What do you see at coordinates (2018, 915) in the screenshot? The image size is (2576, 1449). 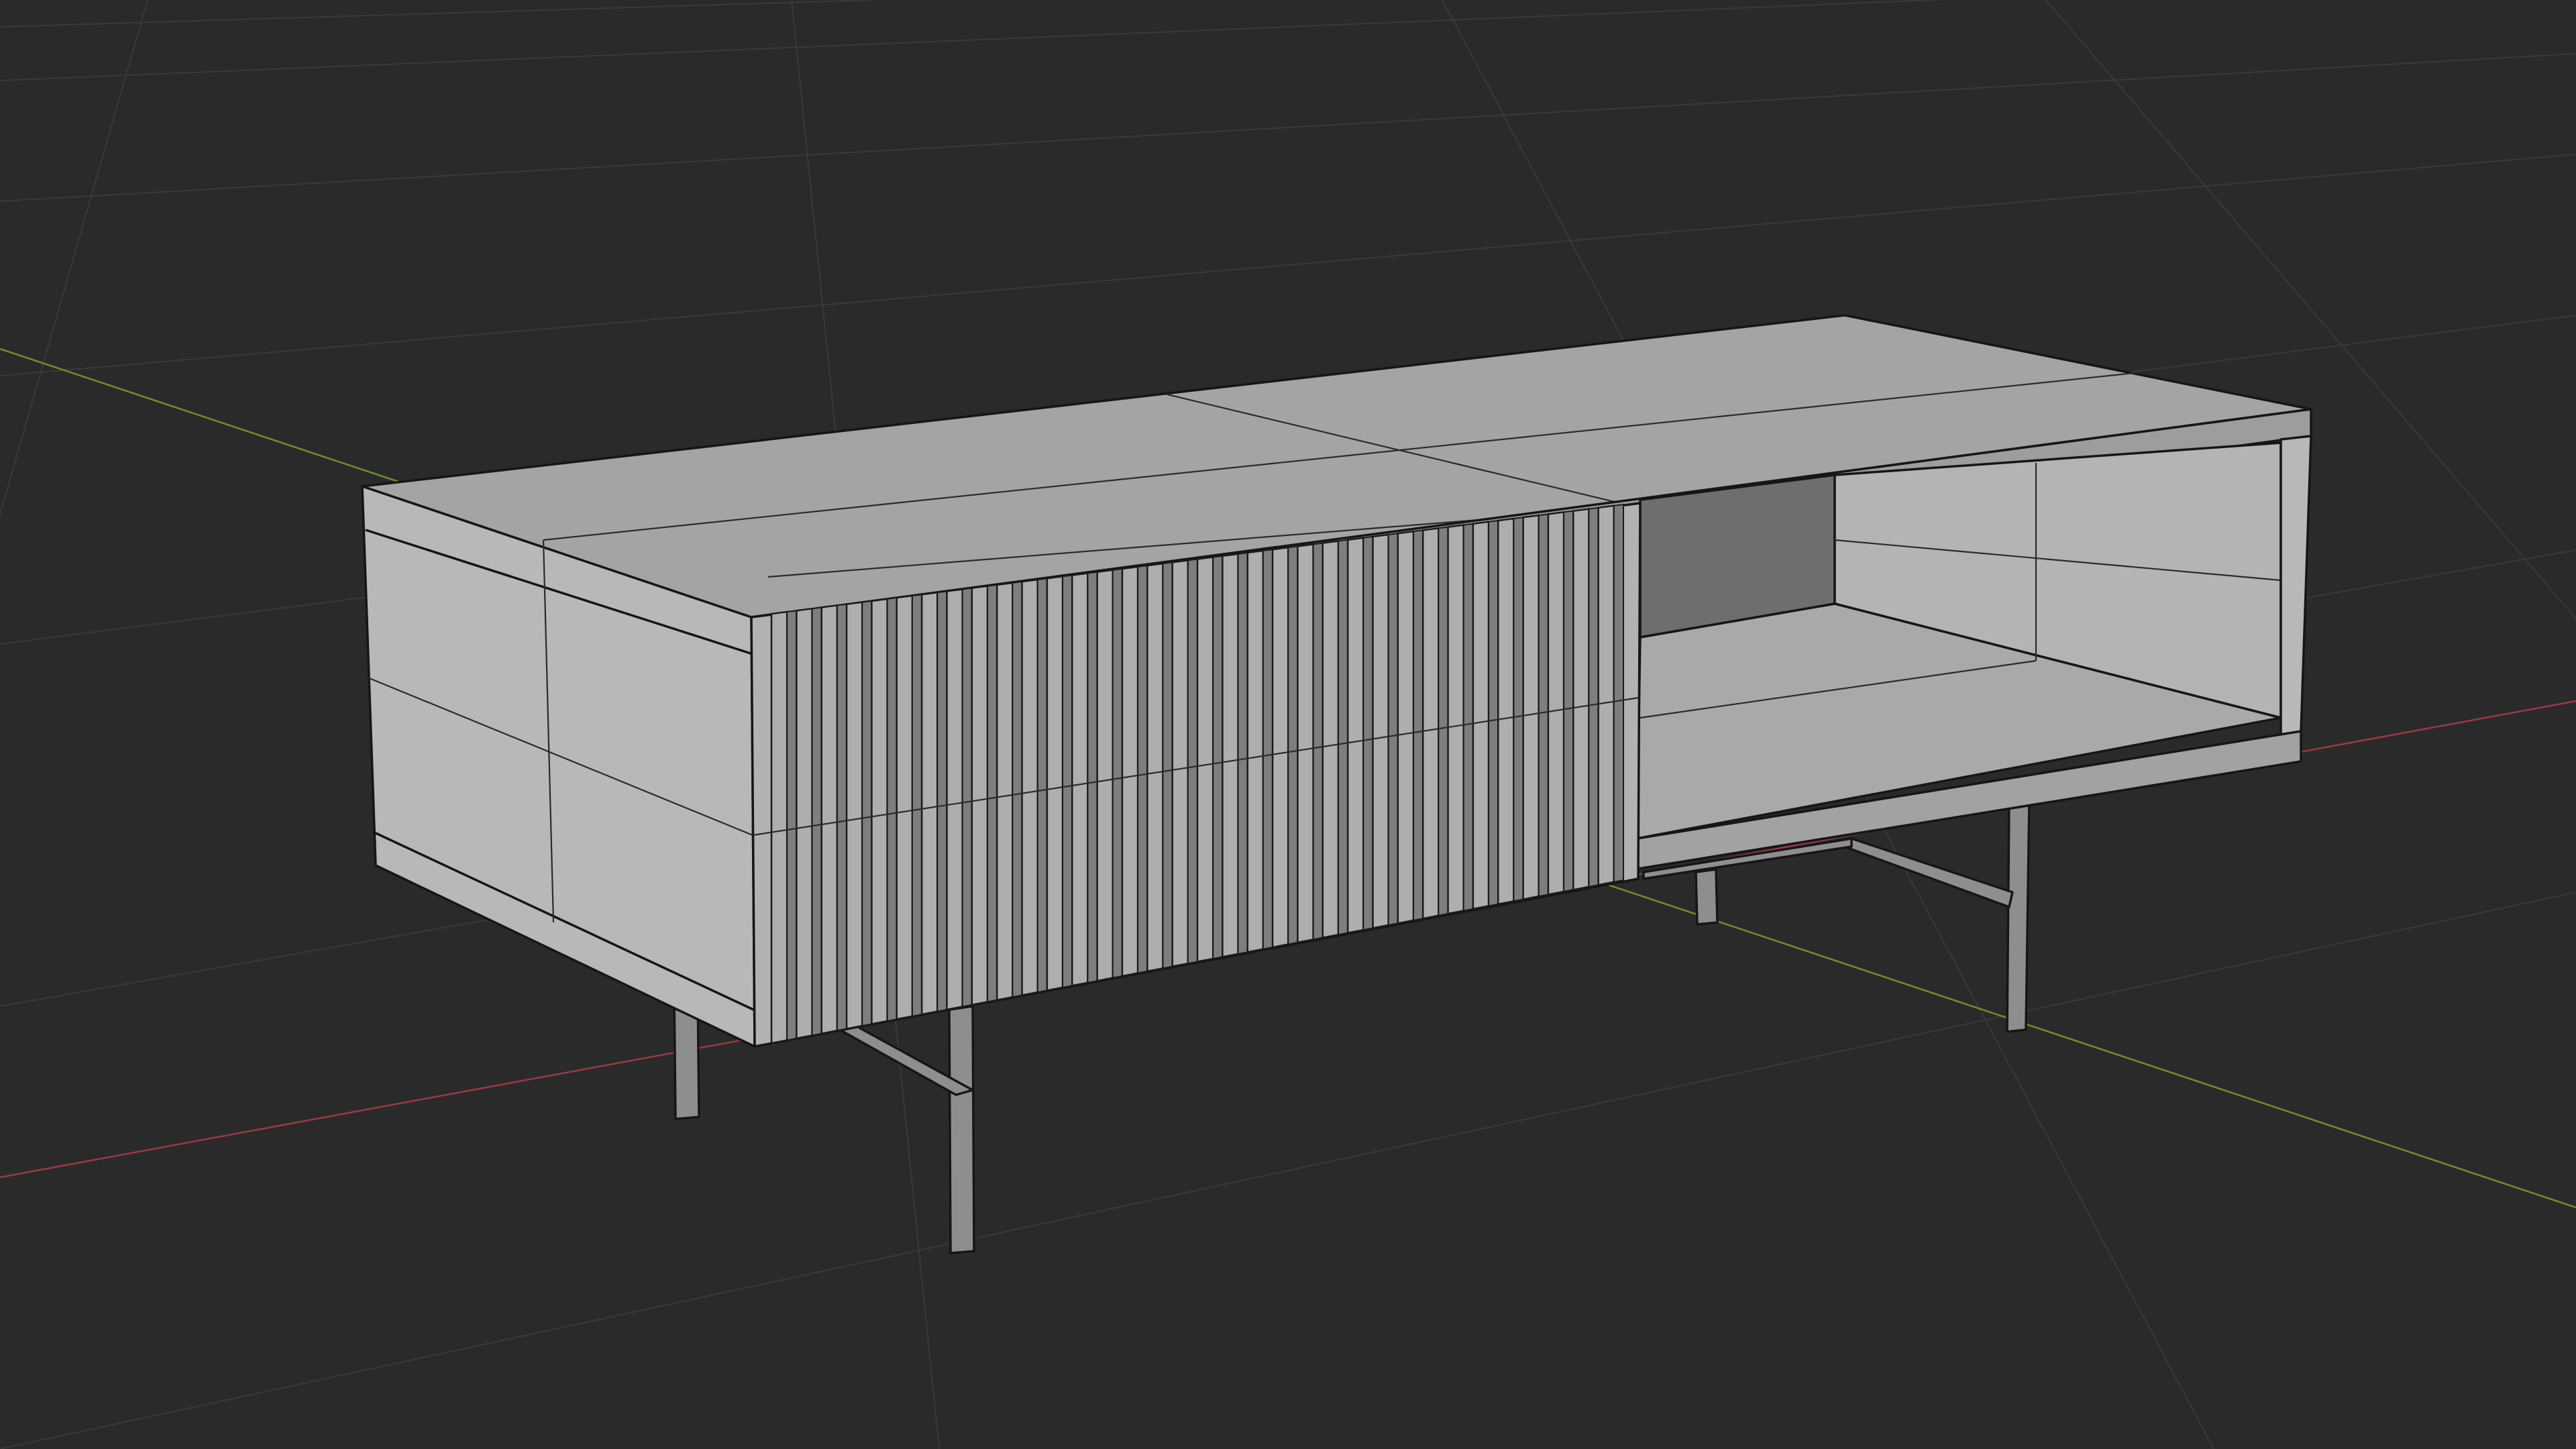 I see `leg-front-right` at bounding box center [2018, 915].